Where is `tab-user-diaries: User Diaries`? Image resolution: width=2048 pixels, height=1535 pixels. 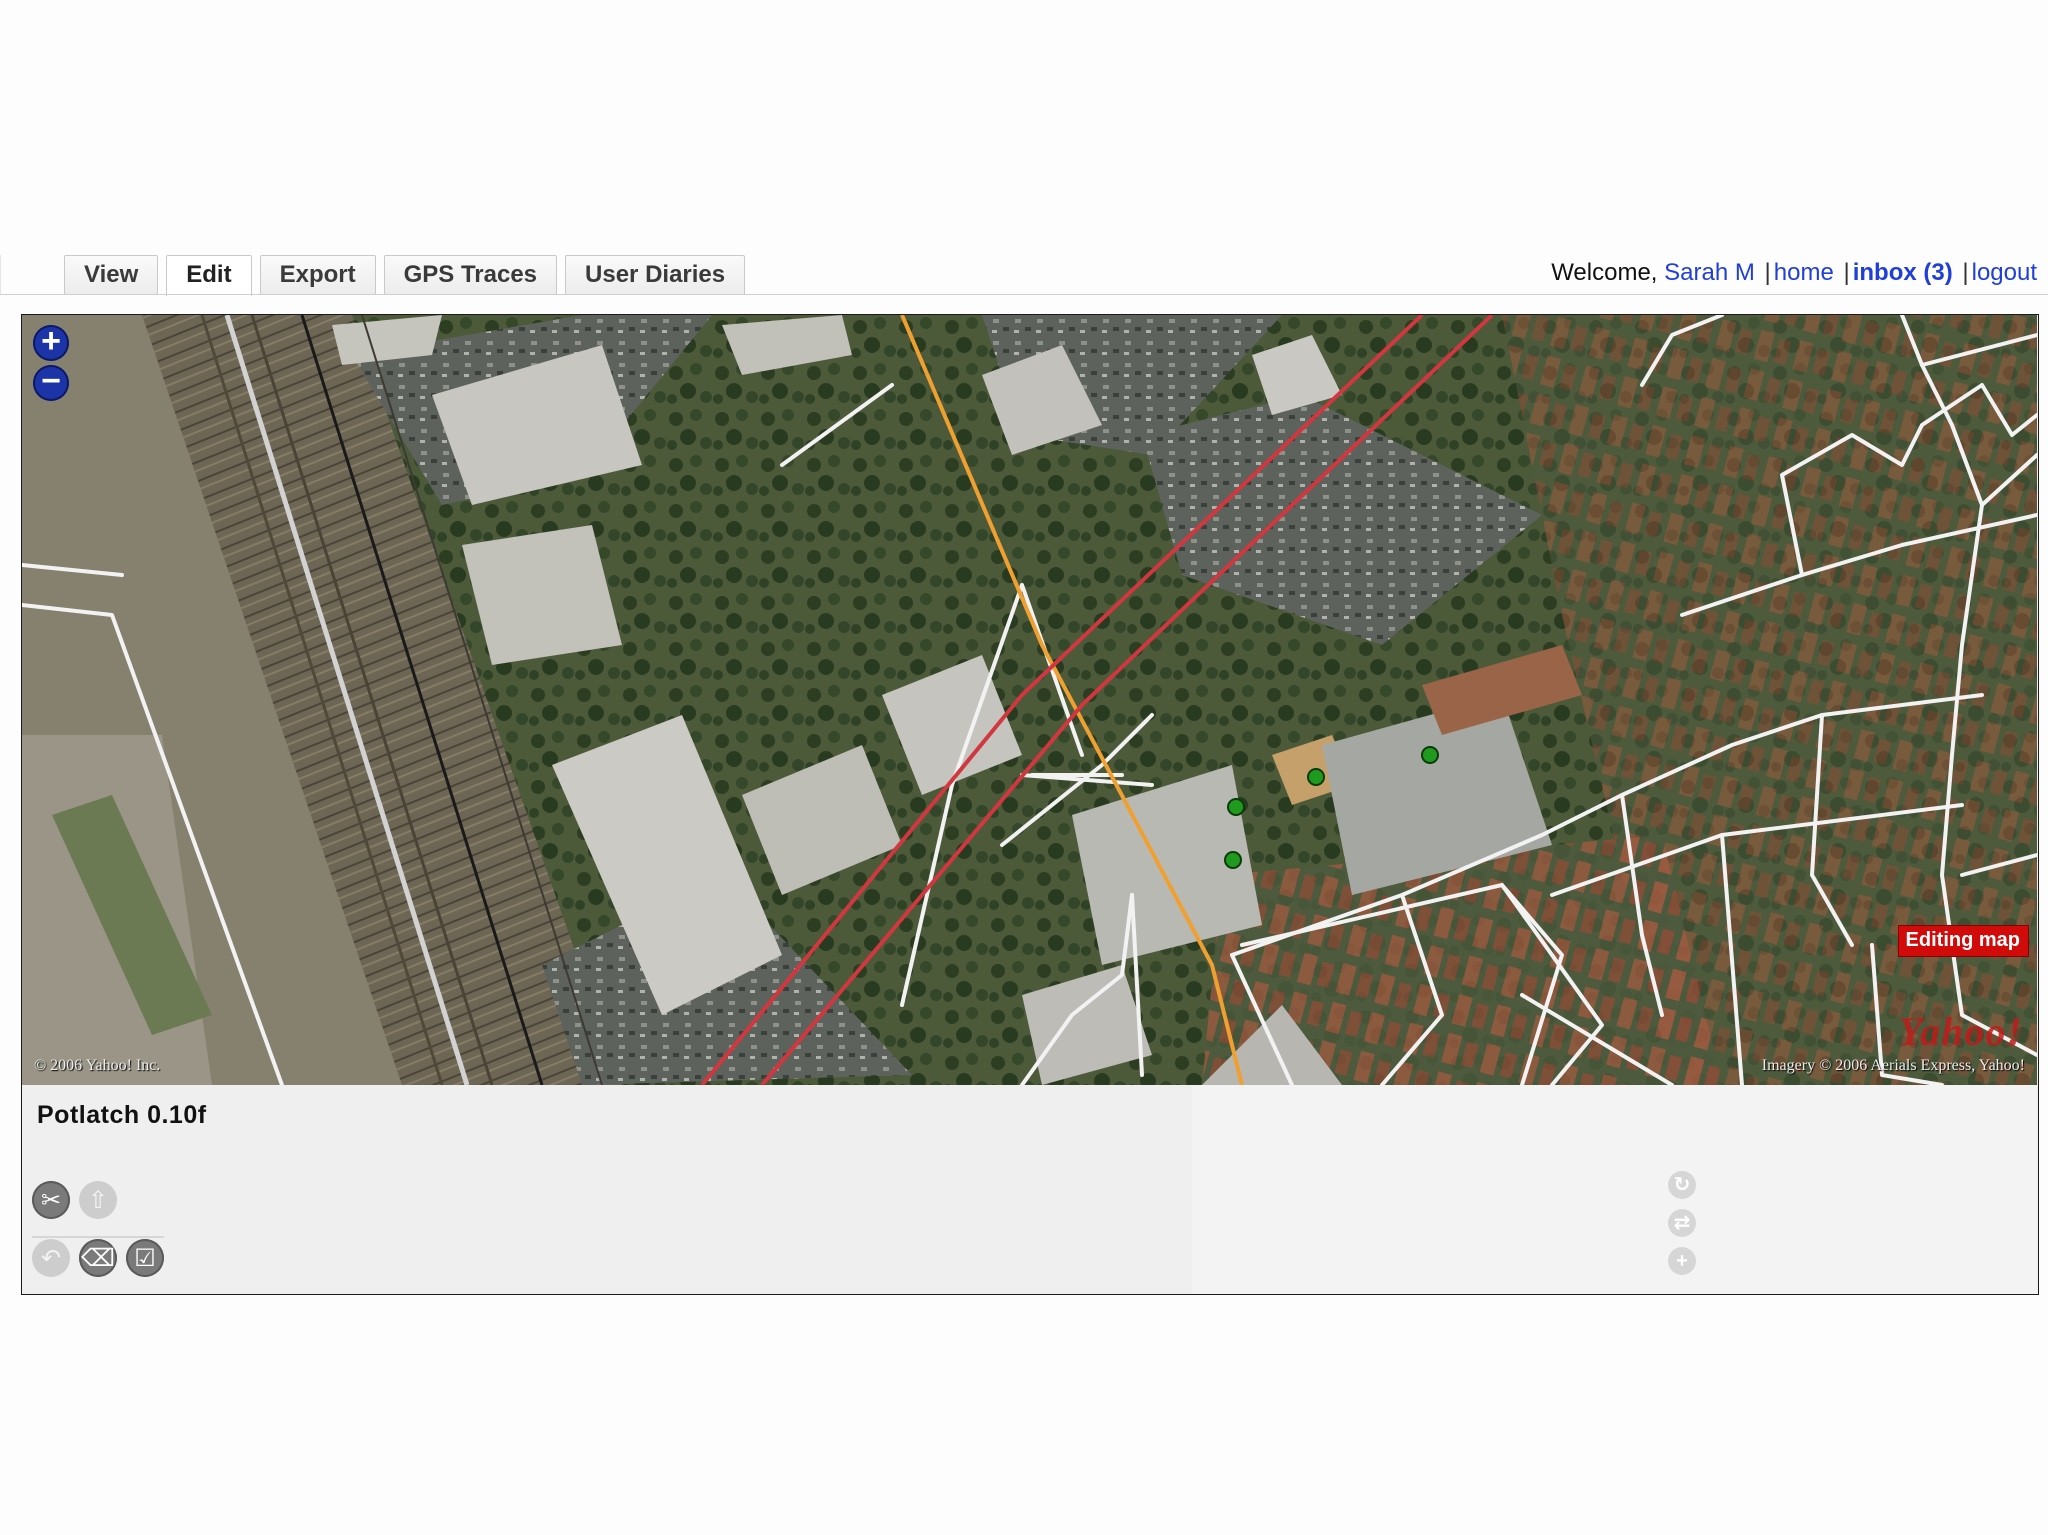 tab-user-diaries: User Diaries is located at coordinates (655, 275).